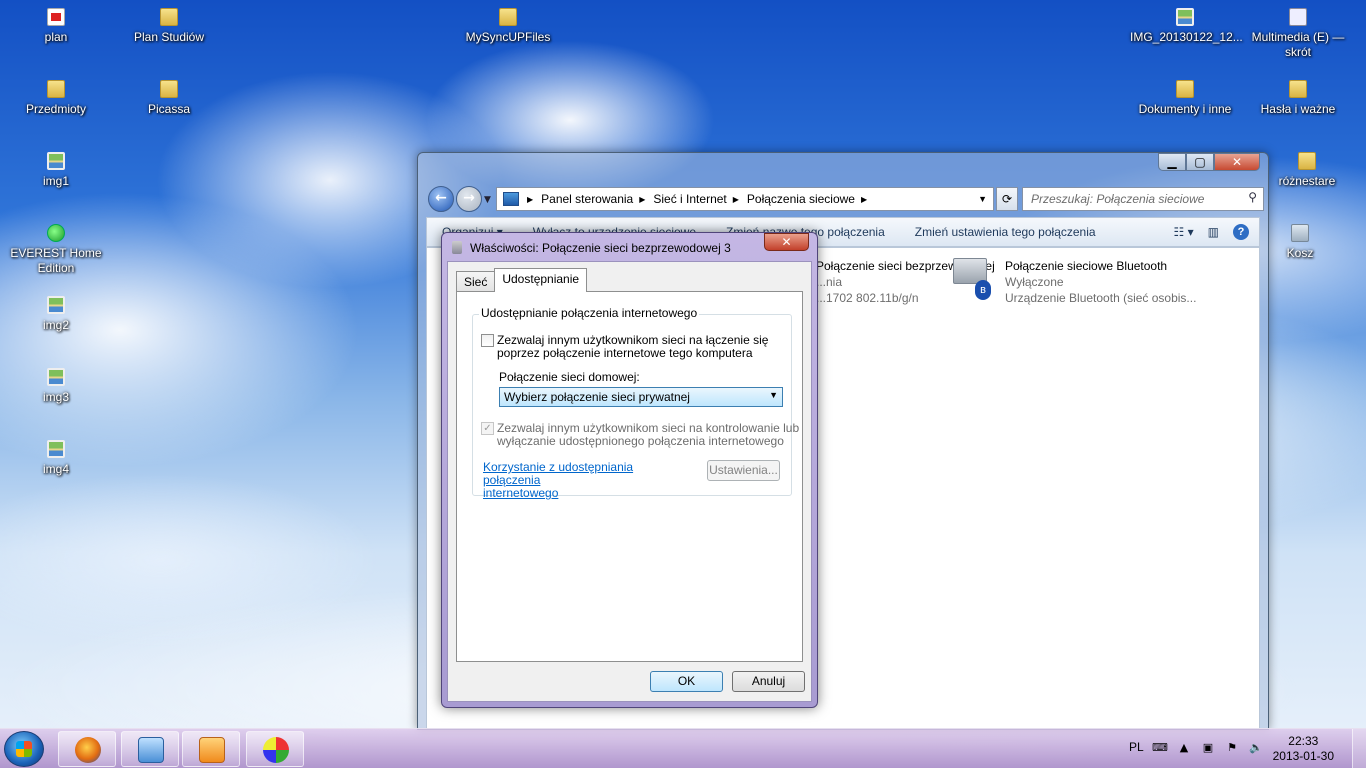 This screenshot has width=1366, height=768. Describe the element at coordinates (1213, 232) in the screenshot. I see `preview-pane-icon: ▥` at that location.